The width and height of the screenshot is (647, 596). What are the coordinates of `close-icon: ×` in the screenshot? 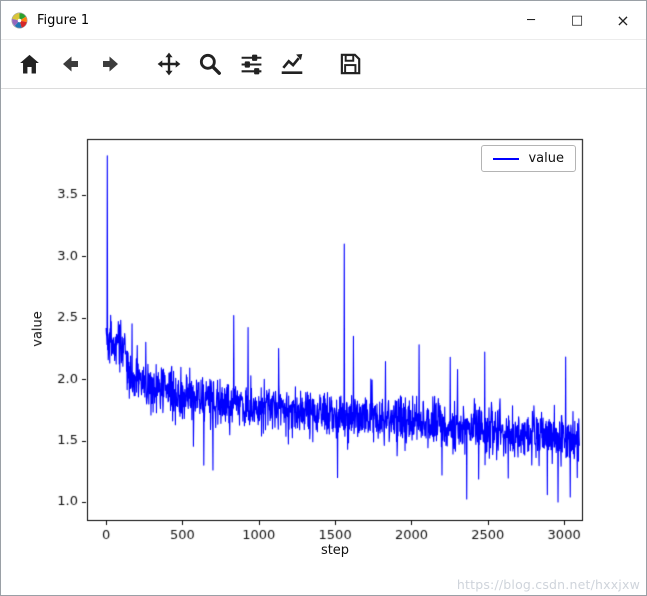 It's located at (623, 20).